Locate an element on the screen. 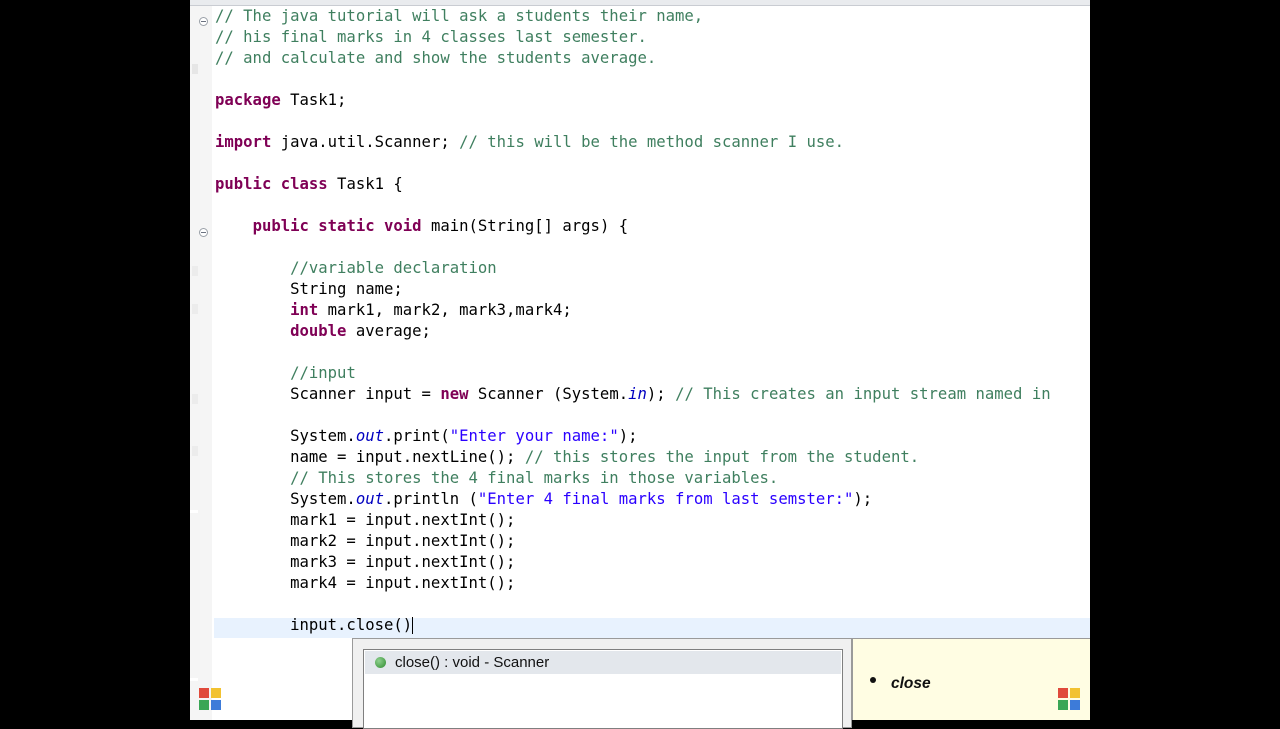 Image resolution: width=1280 pixels, height=729 pixels. code-line: //input is located at coordinates (285, 373).